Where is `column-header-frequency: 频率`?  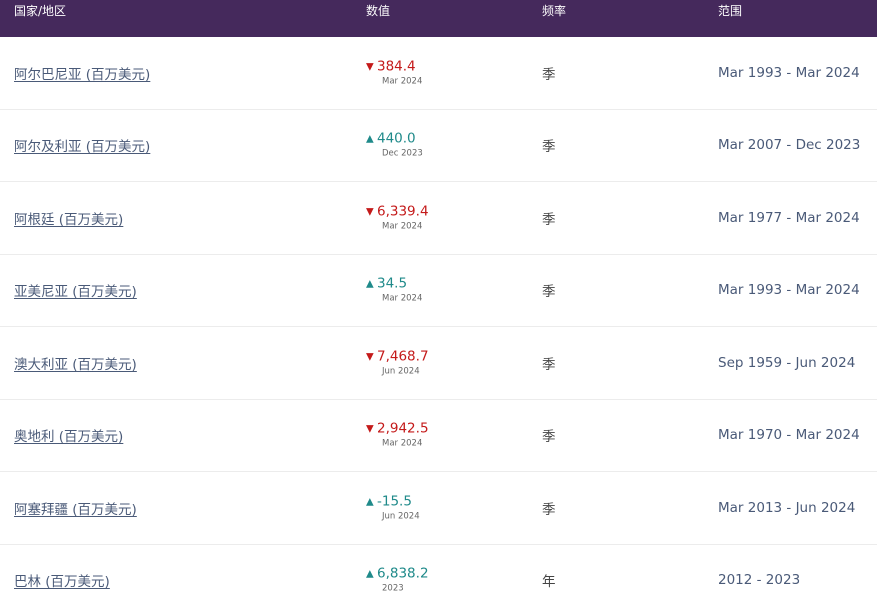
column-header-frequency: 频率 is located at coordinates (554, 11).